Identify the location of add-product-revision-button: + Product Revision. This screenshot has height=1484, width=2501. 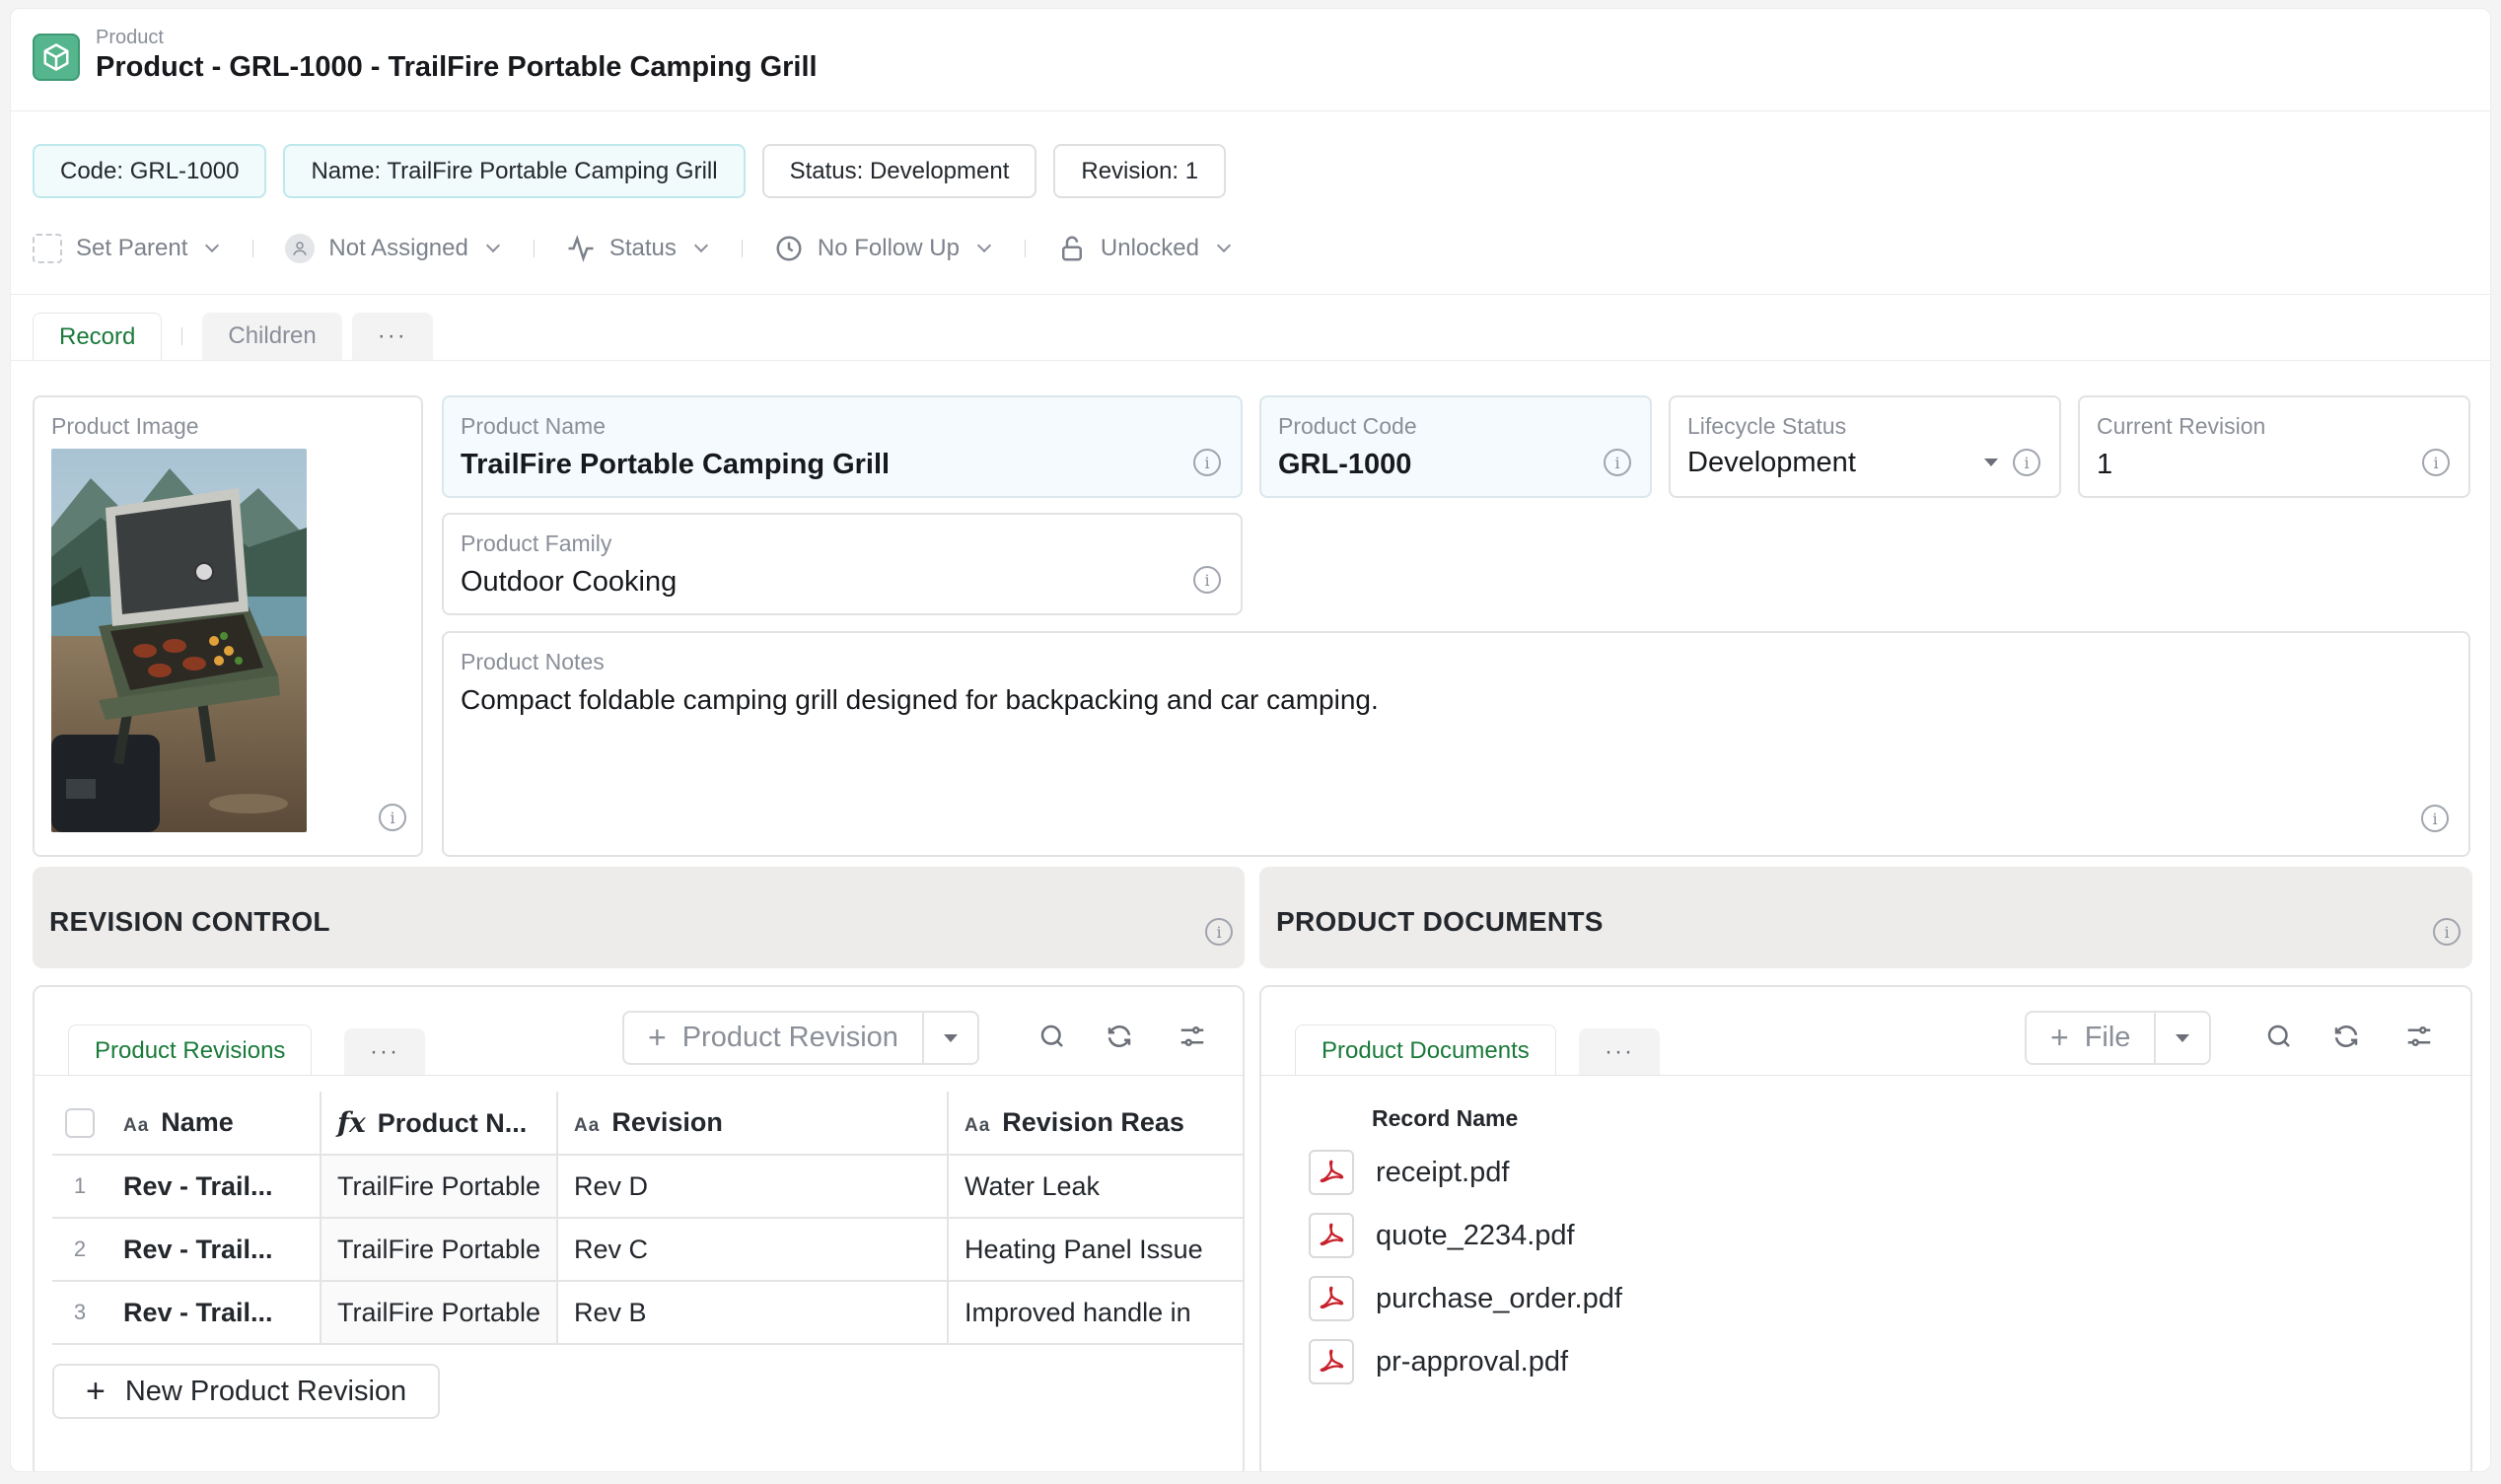
(800, 1038).